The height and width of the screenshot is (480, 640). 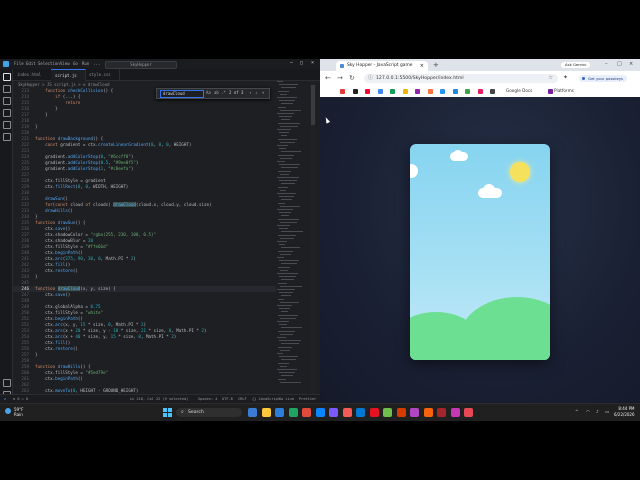 I want to click on browser-tab: Sky Hopper - JavaScript game ×, so click(x=382, y=66).